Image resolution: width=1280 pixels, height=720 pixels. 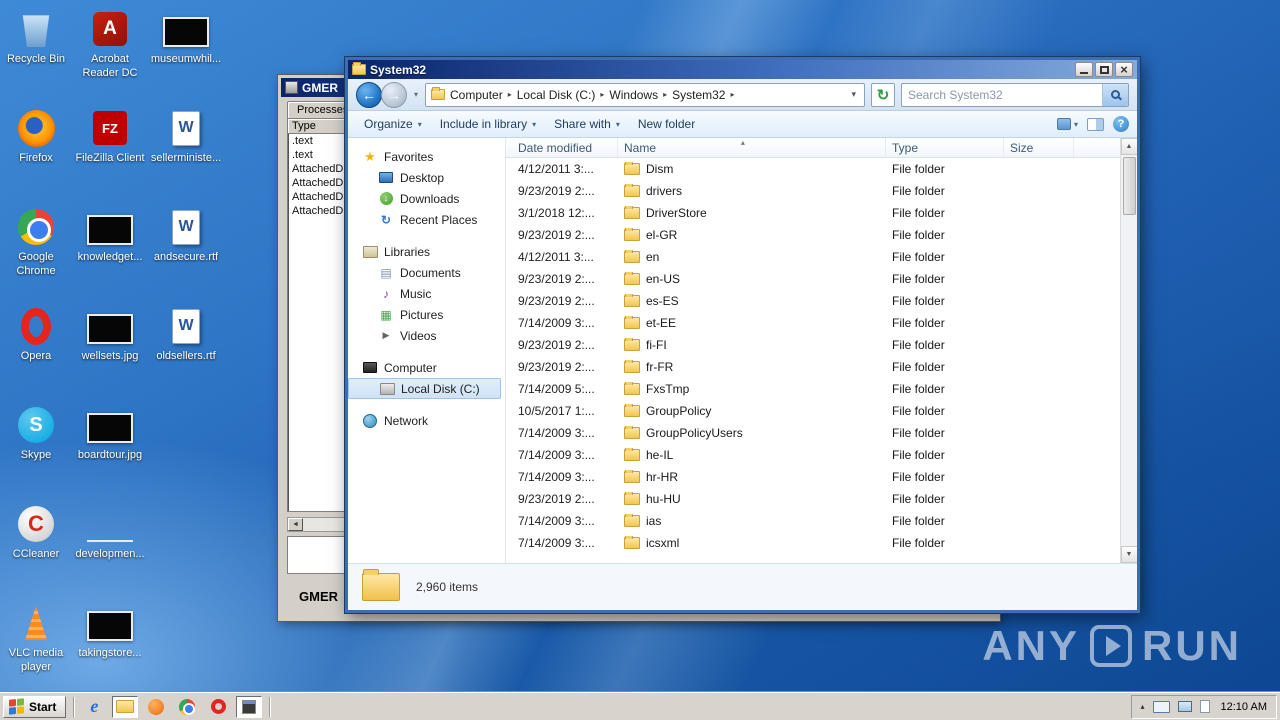 I want to click on file-type: File folder, so click(x=918, y=323).